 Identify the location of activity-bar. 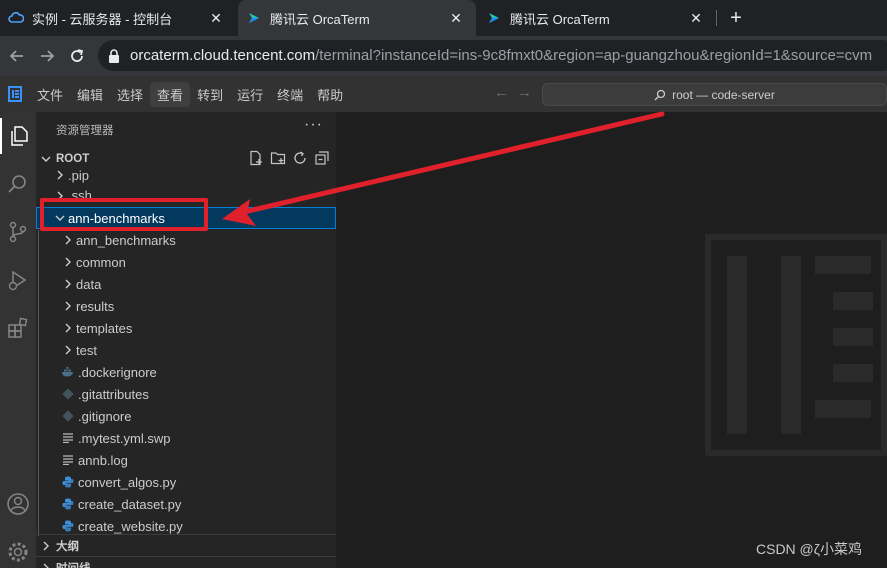
(18, 340).